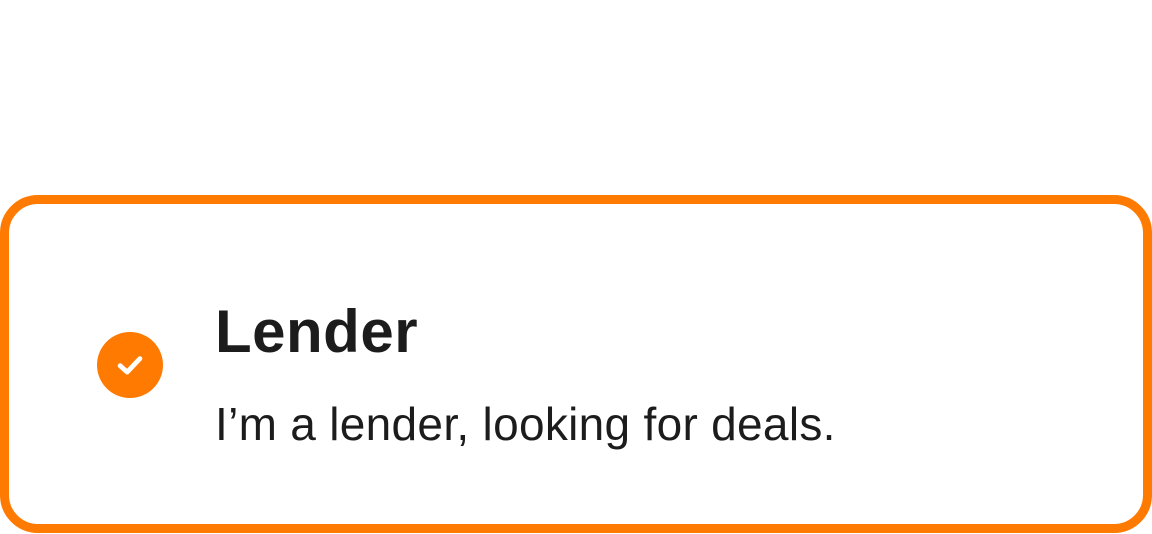  I want to click on option-description: I’m a lender, looking for deals., so click(525, 424).